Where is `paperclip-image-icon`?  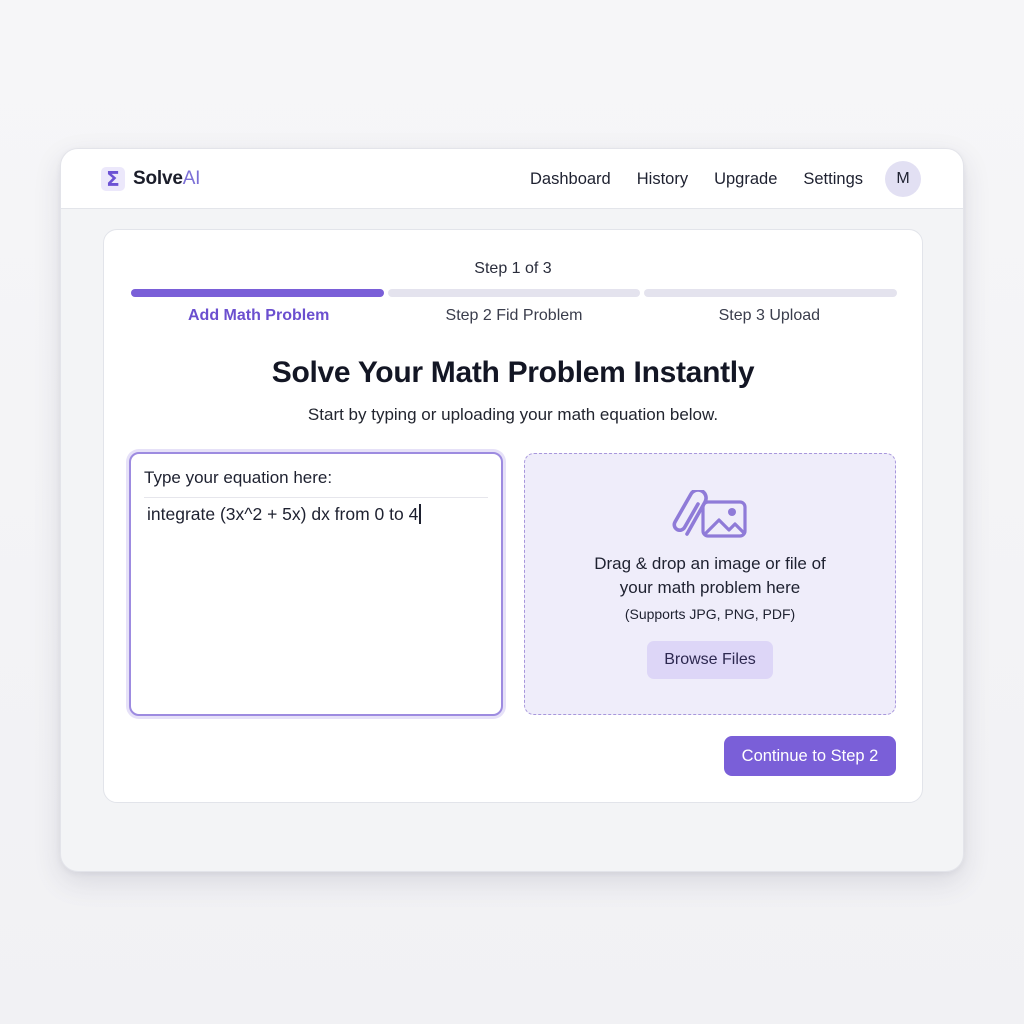 paperclip-image-icon is located at coordinates (709, 514).